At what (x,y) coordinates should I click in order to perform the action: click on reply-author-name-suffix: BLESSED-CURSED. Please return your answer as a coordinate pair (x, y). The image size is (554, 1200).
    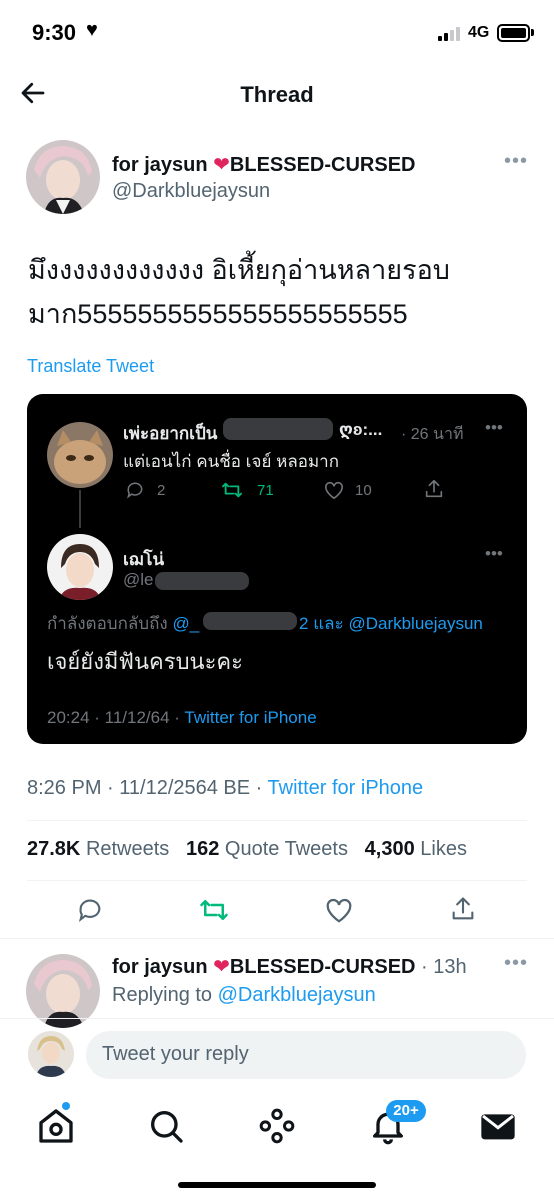
    Looking at the image, I should click on (322, 967).